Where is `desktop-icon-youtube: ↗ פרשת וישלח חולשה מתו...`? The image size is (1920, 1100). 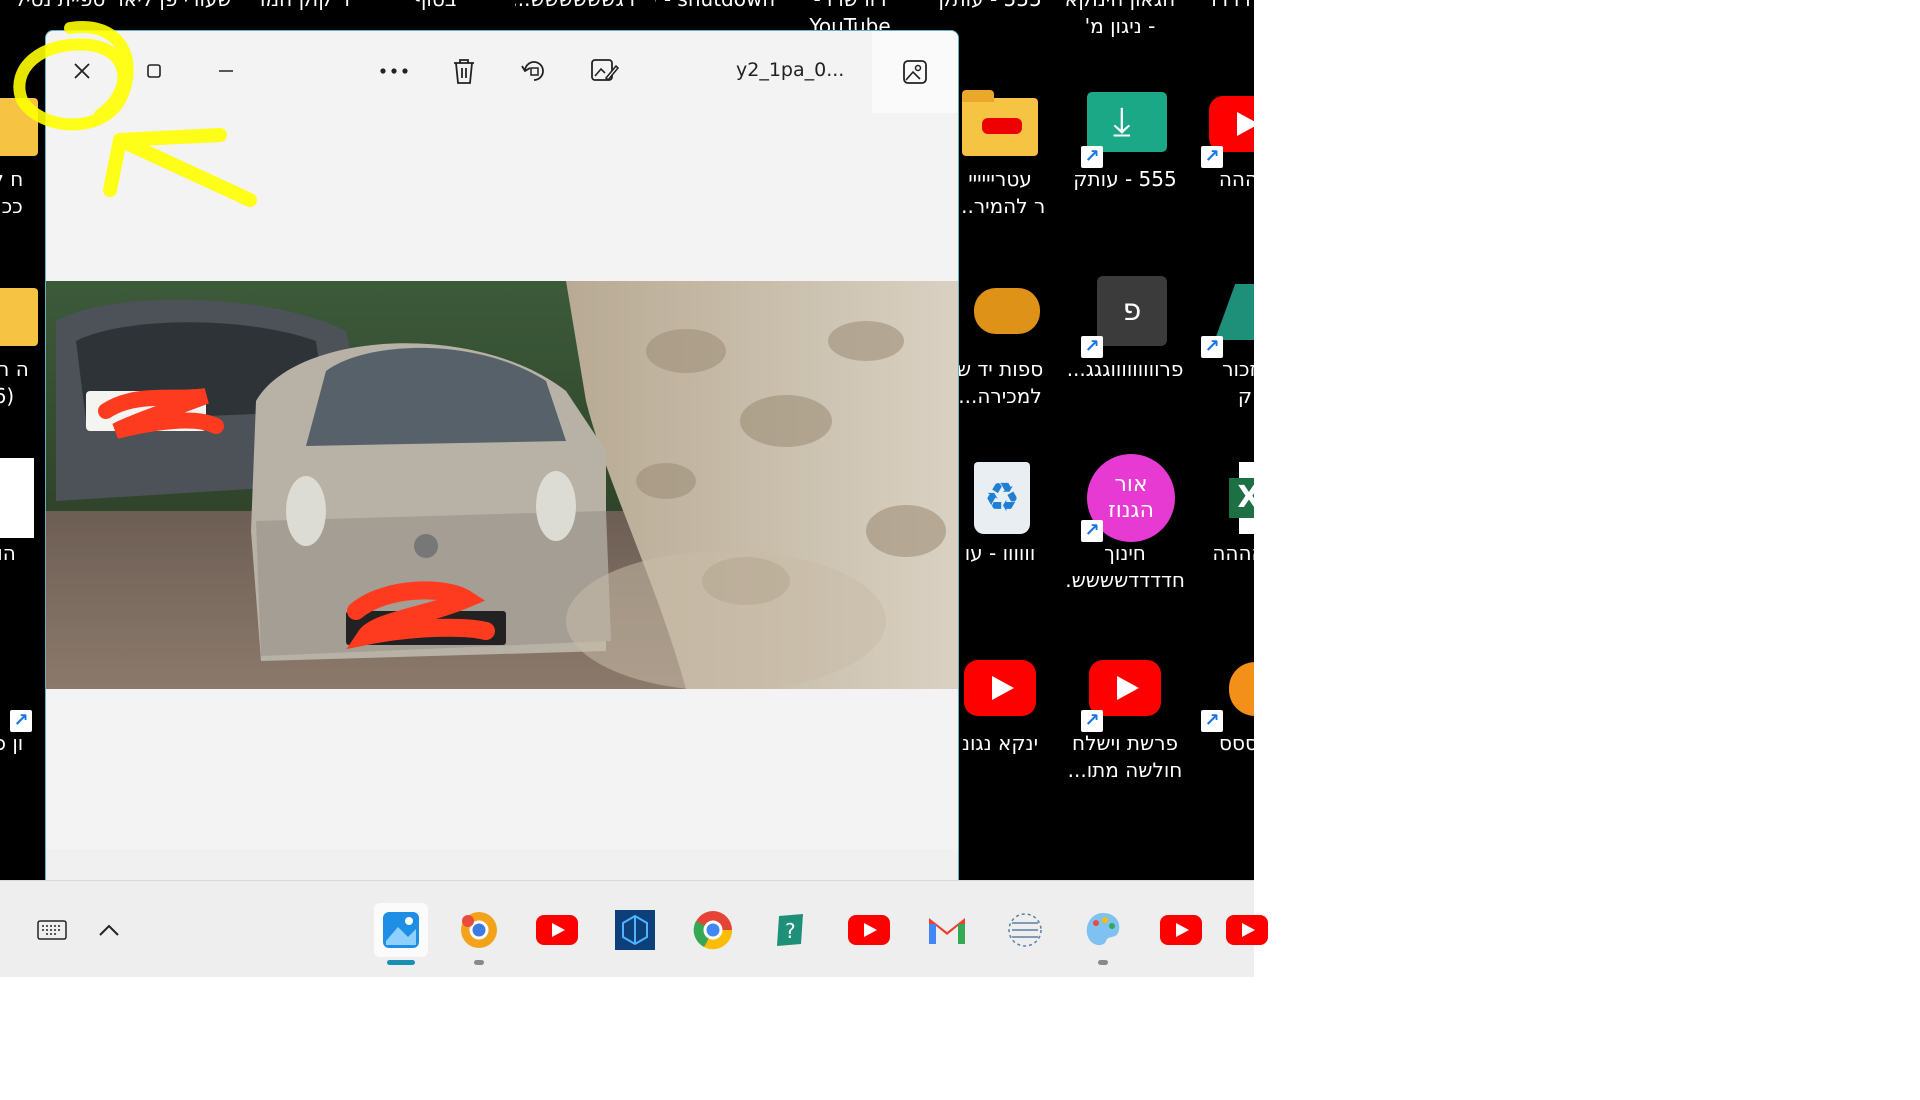 desktop-icon-youtube: ↗ פרשת וישלח חולשה מתו... is located at coordinates (1125, 716).